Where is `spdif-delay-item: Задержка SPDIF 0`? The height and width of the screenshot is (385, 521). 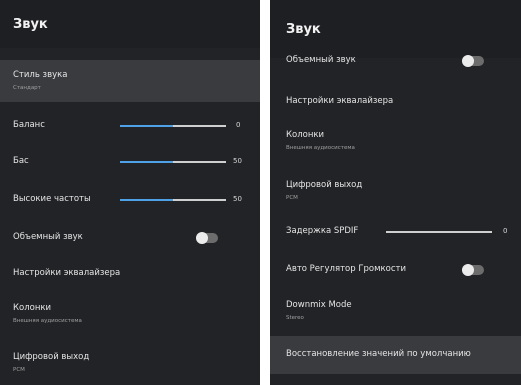
spdif-delay-item: Задержка SPDIF 0 is located at coordinates (395, 232).